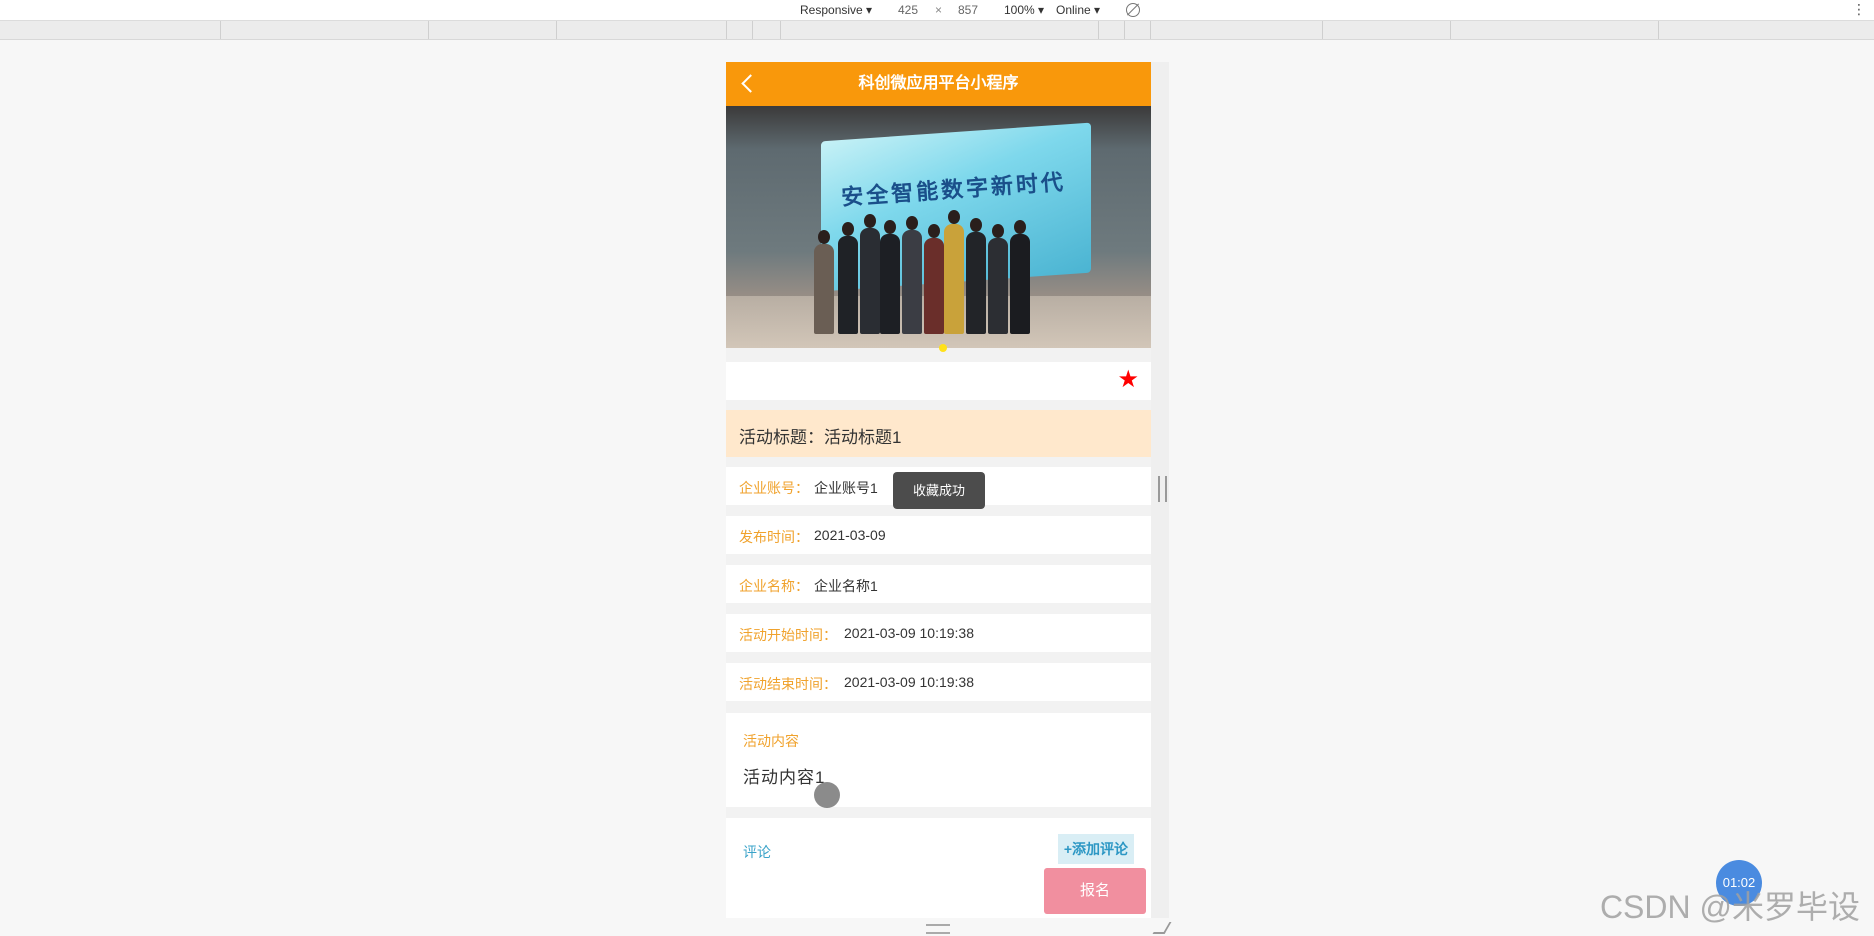  What do you see at coordinates (774, 586) in the screenshot?
I see `field-label: 企业名称：` at bounding box center [774, 586].